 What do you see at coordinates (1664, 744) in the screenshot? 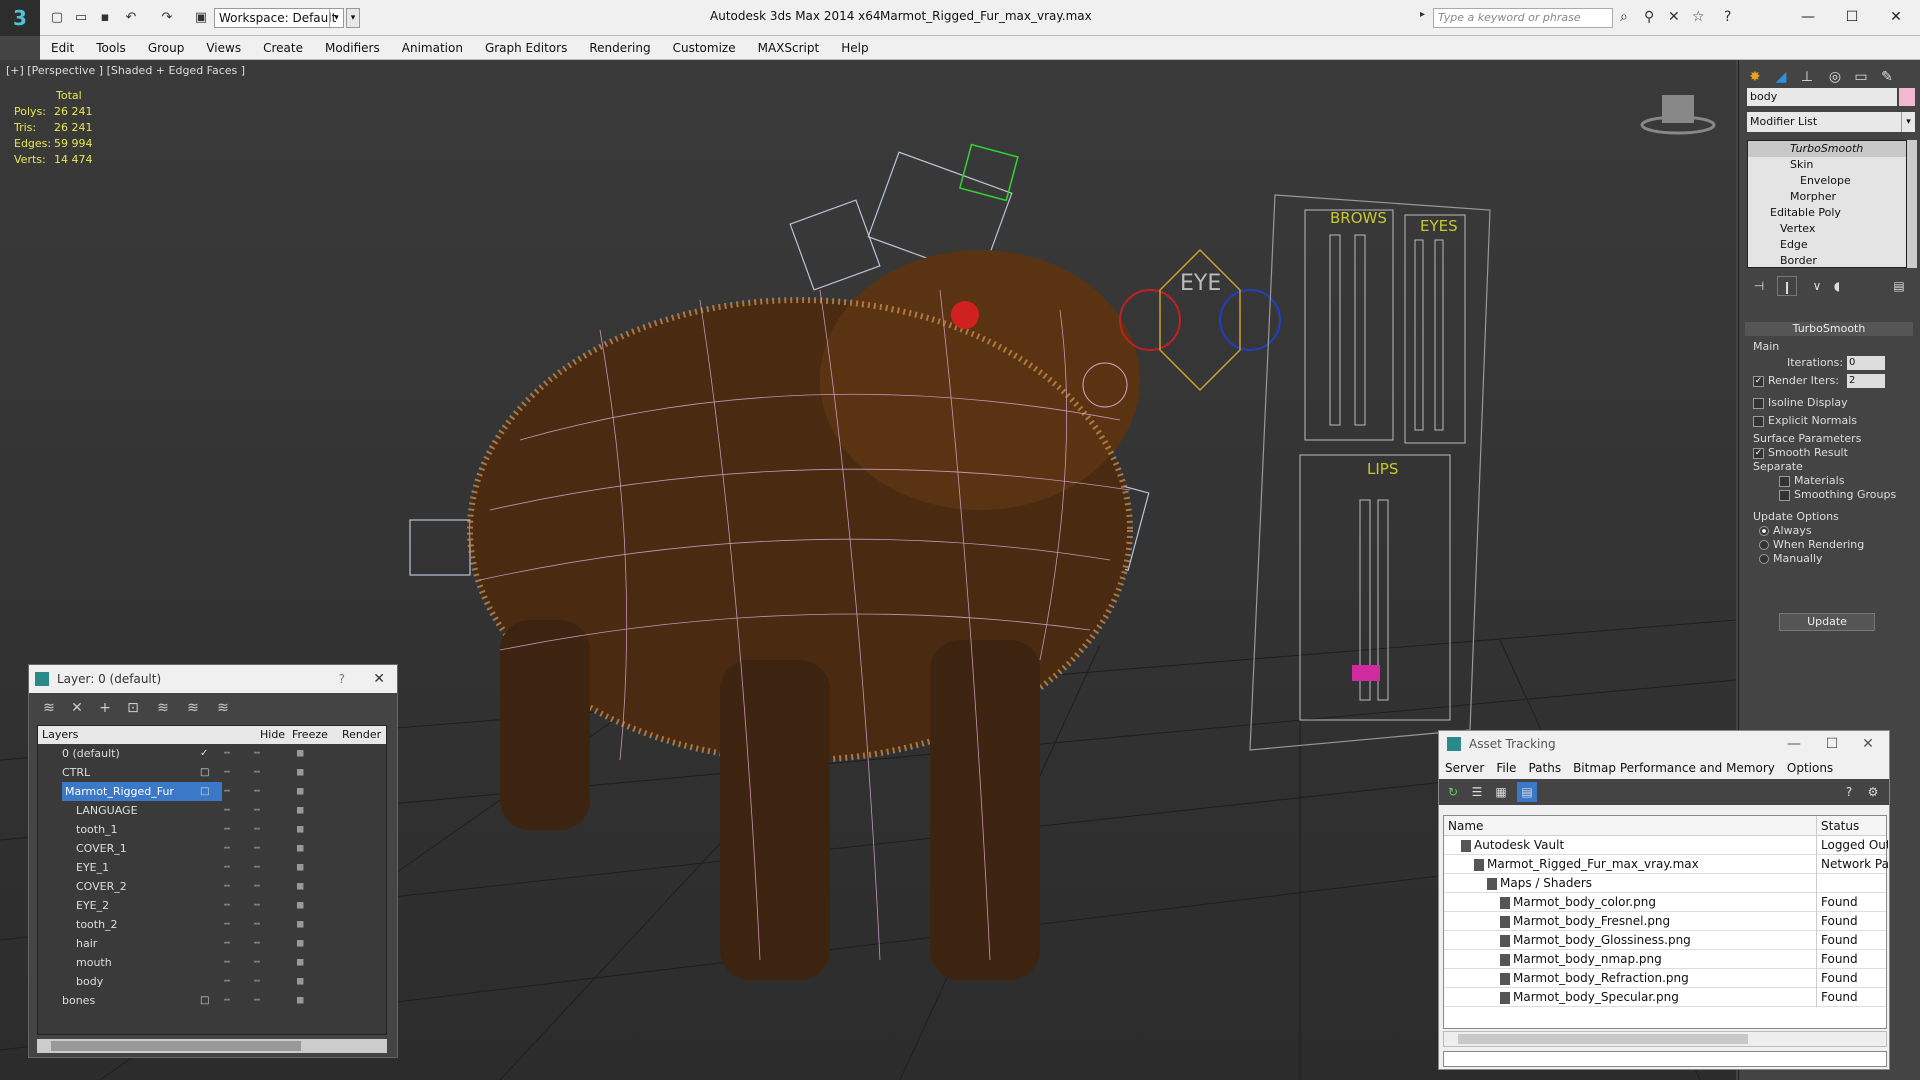
I see `asset-dialog-titlebar: Asset Tracking — ☐ ✕` at bounding box center [1664, 744].